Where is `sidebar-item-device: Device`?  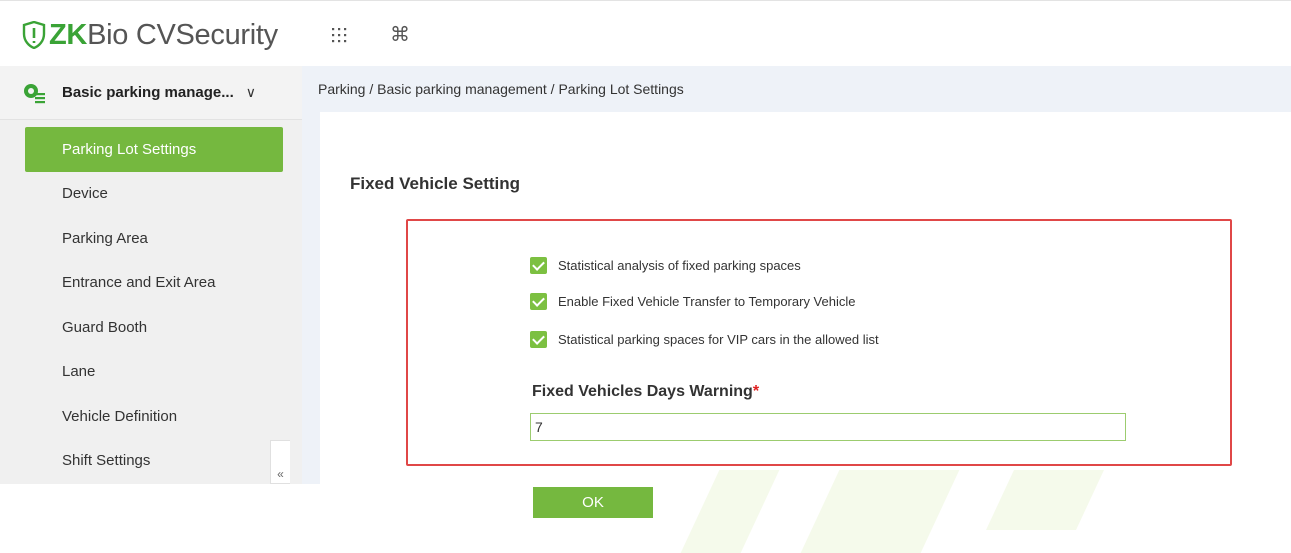
sidebar-item-device: Device is located at coordinates (151, 194).